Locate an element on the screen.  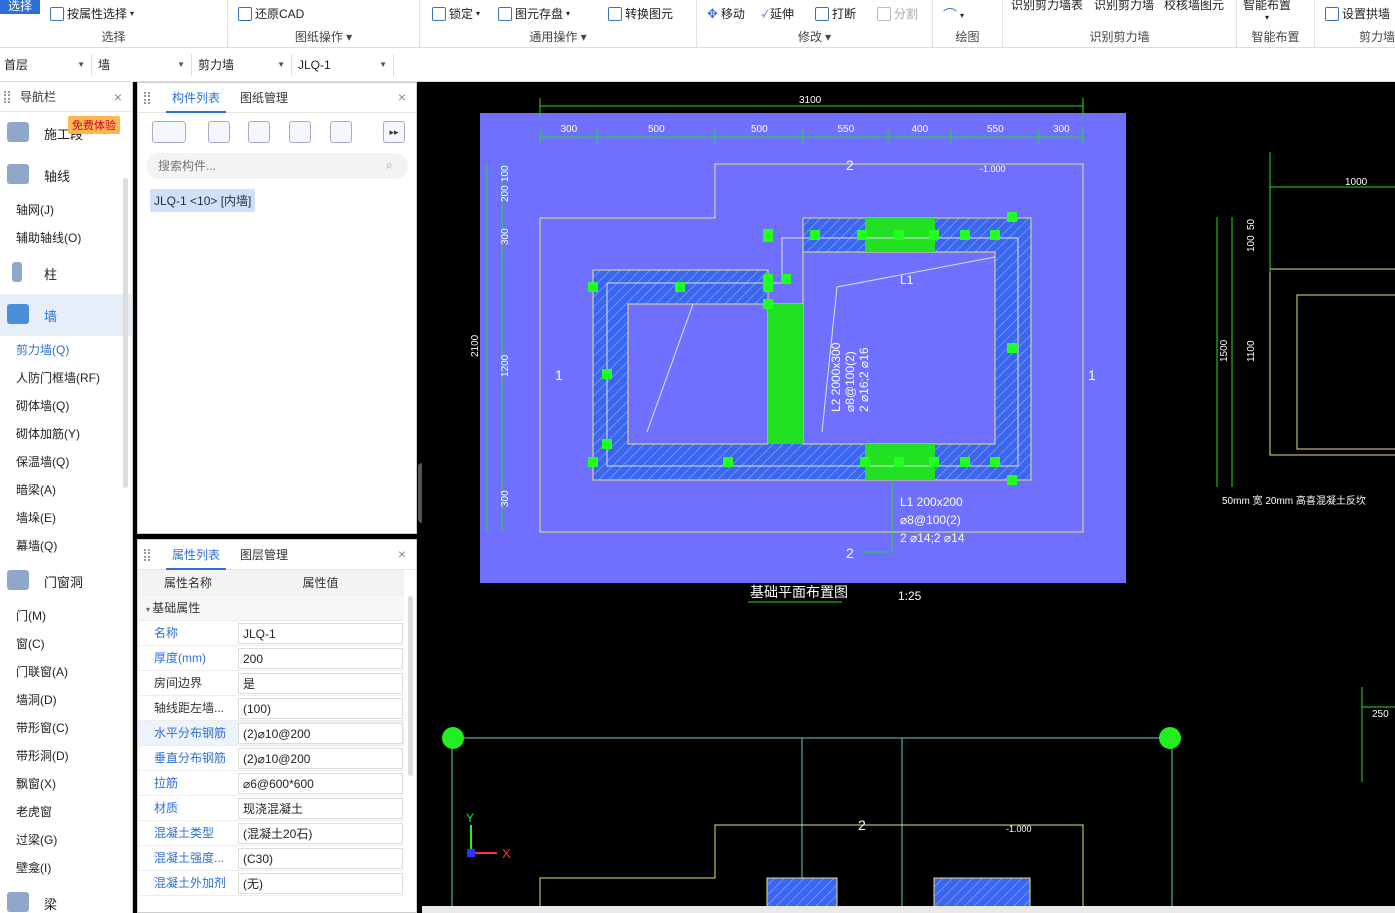
property-row: 水平分布钢筋 (2)⌀10@200 is located at coordinates (271, 733).